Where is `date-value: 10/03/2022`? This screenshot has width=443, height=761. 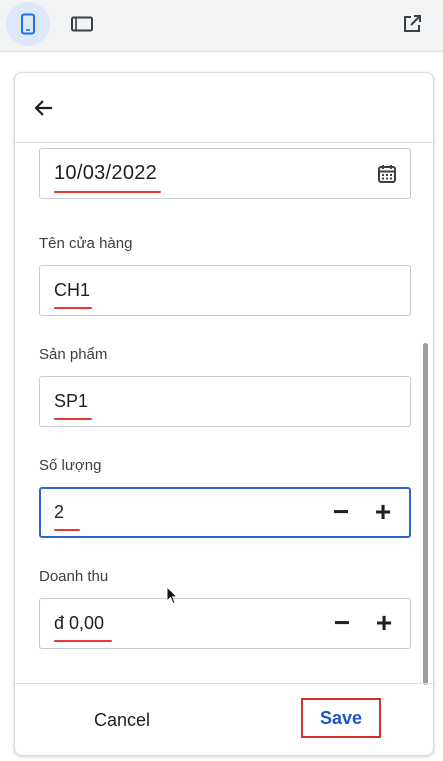
date-value: 10/03/2022 is located at coordinates (106, 173).